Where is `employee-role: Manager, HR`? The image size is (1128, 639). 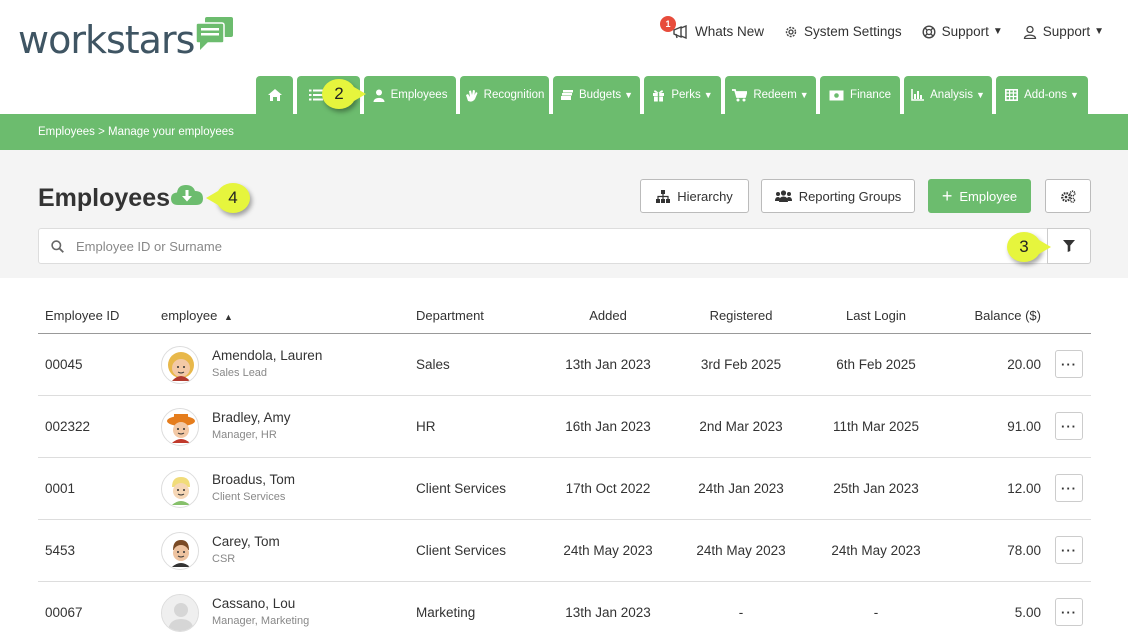
employee-role: Manager, HR is located at coordinates (244, 435).